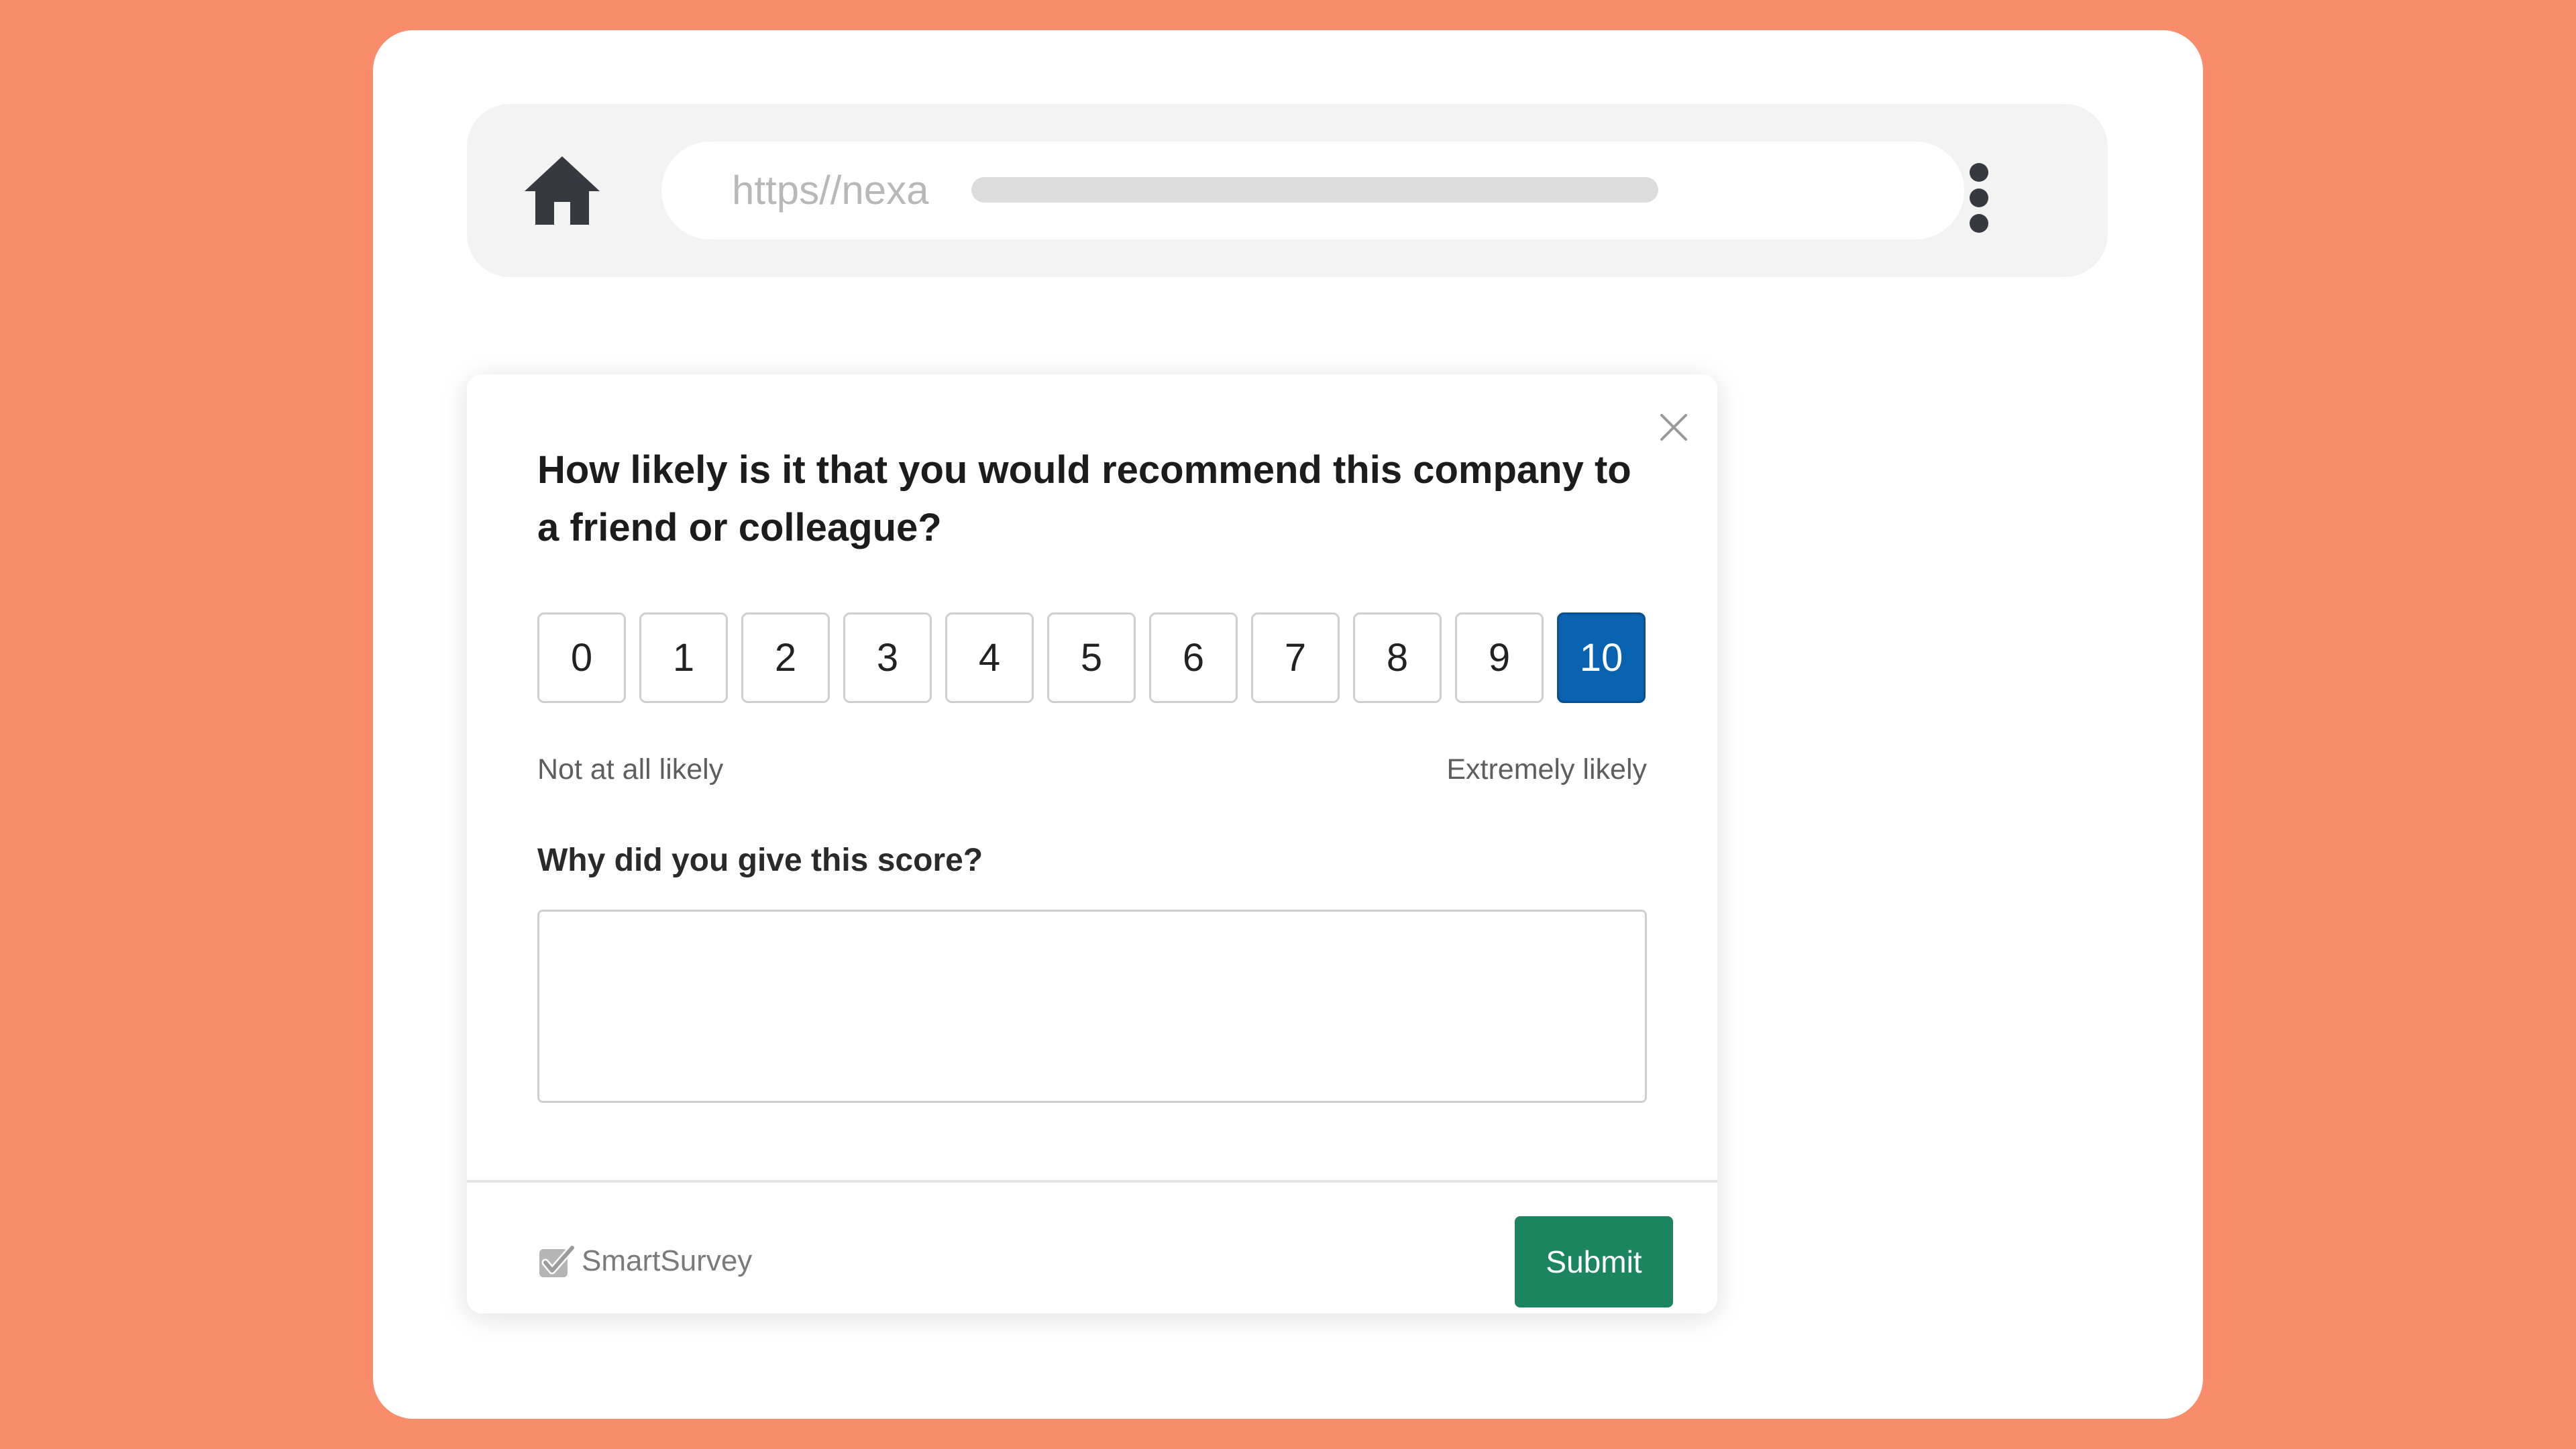 The width and height of the screenshot is (2576, 1449). What do you see at coordinates (1092, 1181) in the screenshot?
I see `footer-divider` at bounding box center [1092, 1181].